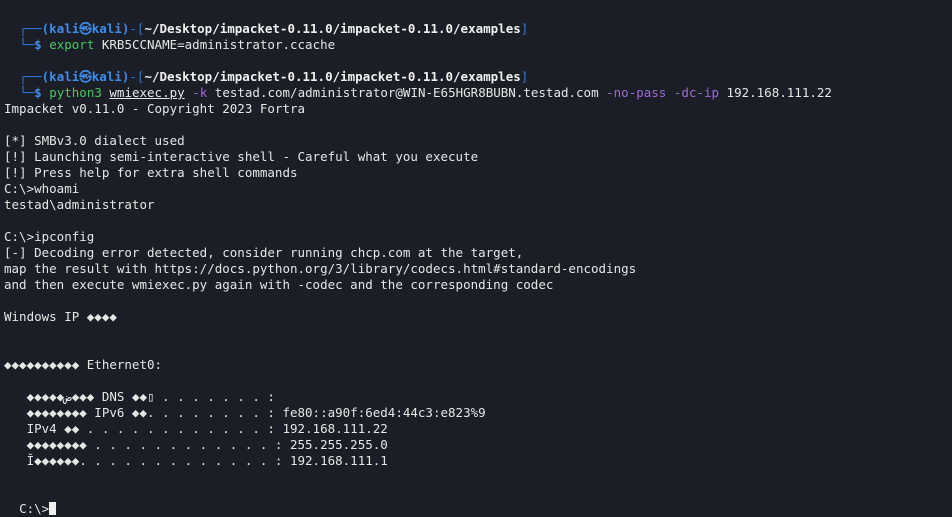 This screenshot has height=517, width=952. What do you see at coordinates (49, 236) in the screenshot?
I see `output-line: C:\>ipconfig` at bounding box center [49, 236].